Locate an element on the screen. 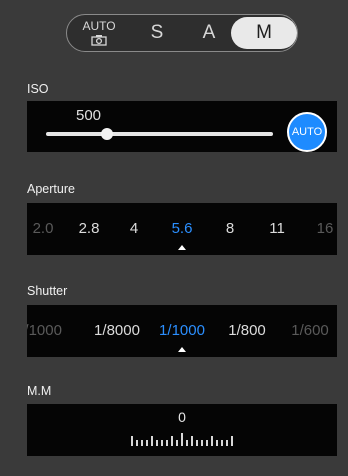 The image size is (348, 476). mm-label: M.M is located at coordinates (39, 391).